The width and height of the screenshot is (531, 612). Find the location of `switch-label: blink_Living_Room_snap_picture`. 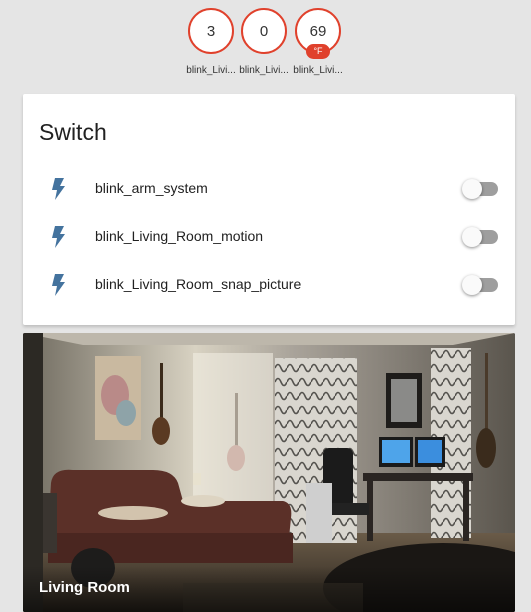

switch-label: blink_Living_Room_snap_picture is located at coordinates (198, 284).